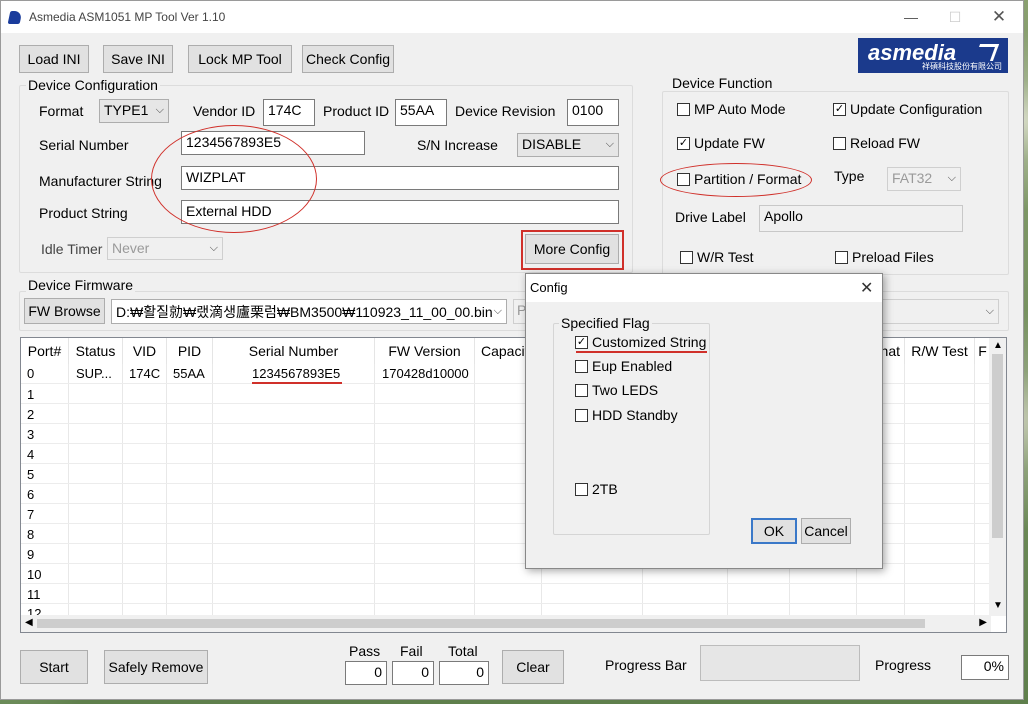 The height and width of the screenshot is (704, 1028). I want to click on format-label: Format, so click(61, 111).